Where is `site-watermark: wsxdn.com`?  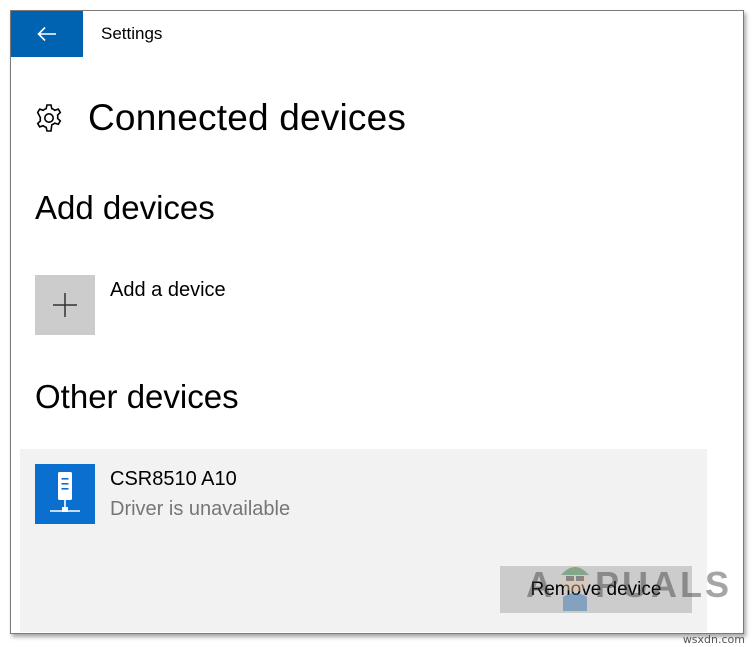
site-watermark: wsxdn.com is located at coordinates (713, 639).